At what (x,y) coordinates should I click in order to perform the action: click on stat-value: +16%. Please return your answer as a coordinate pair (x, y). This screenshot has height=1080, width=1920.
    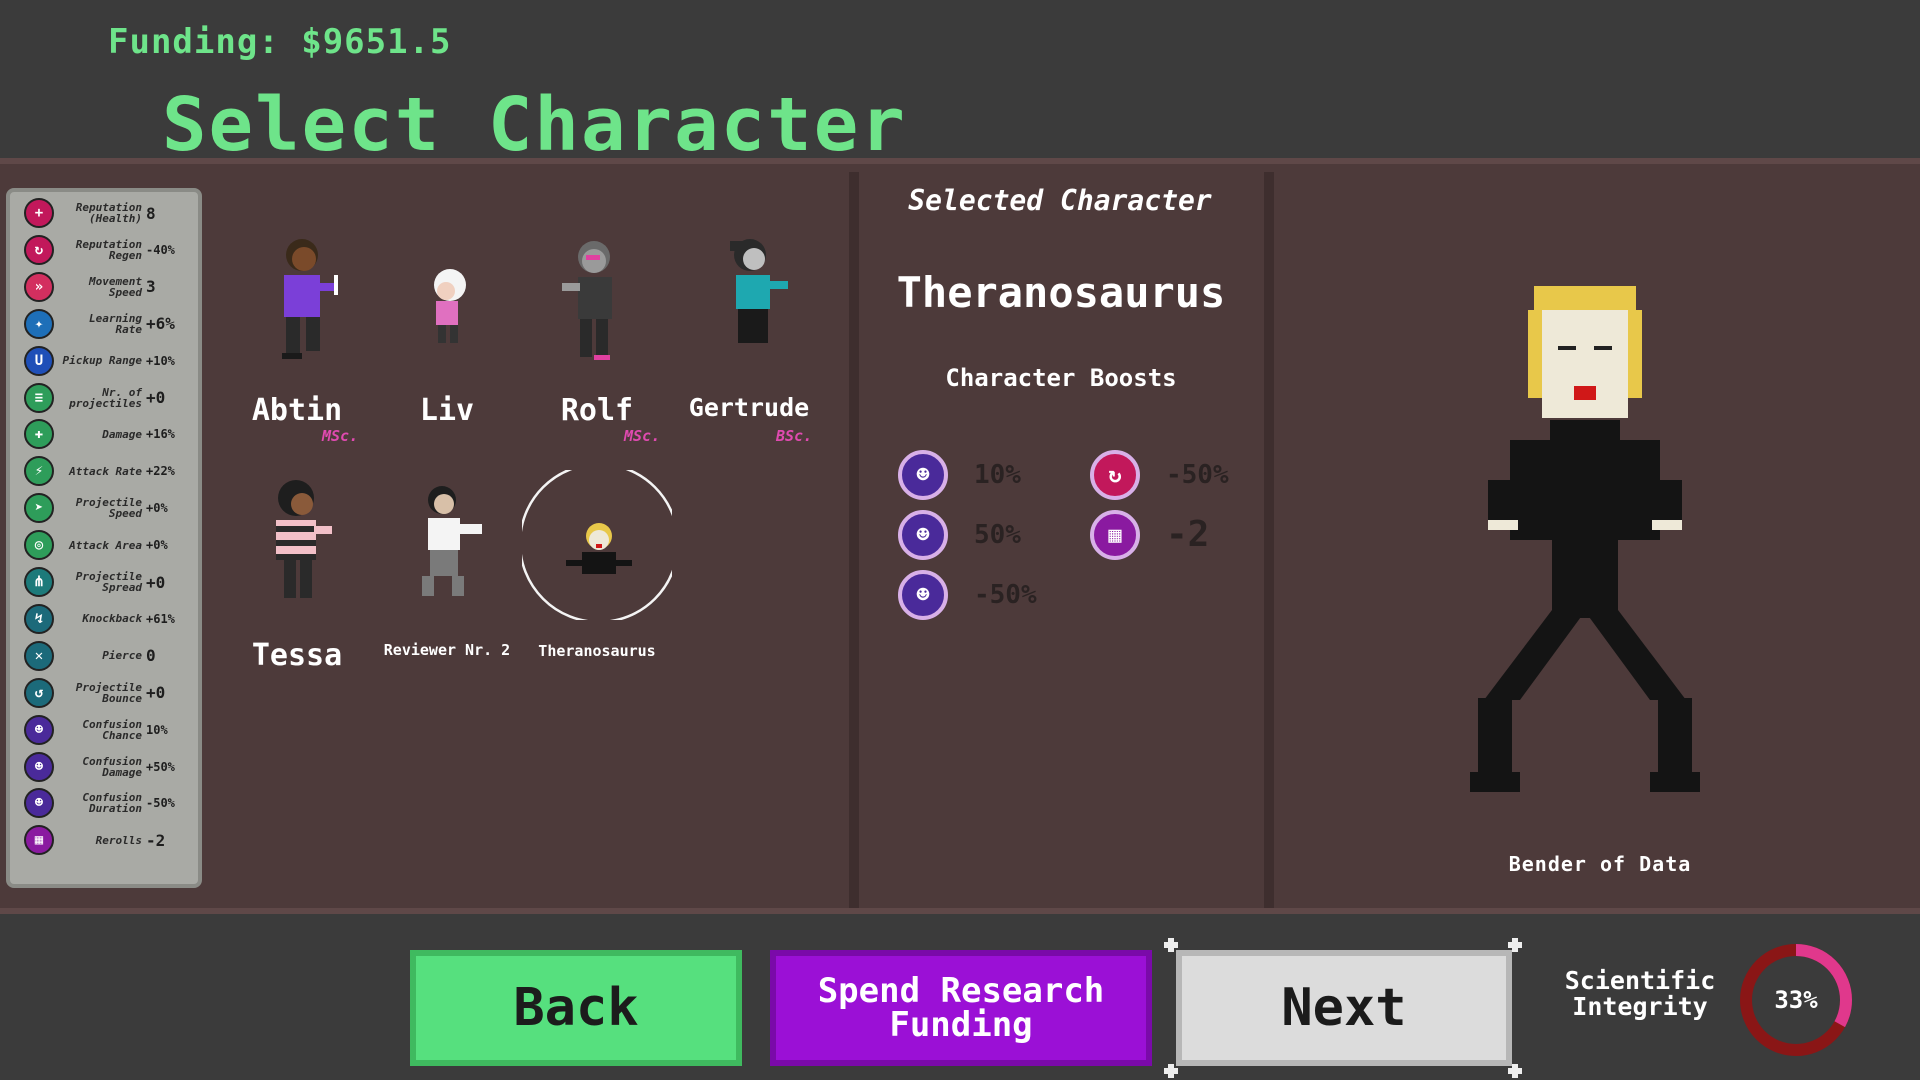
    Looking at the image, I should click on (160, 434).